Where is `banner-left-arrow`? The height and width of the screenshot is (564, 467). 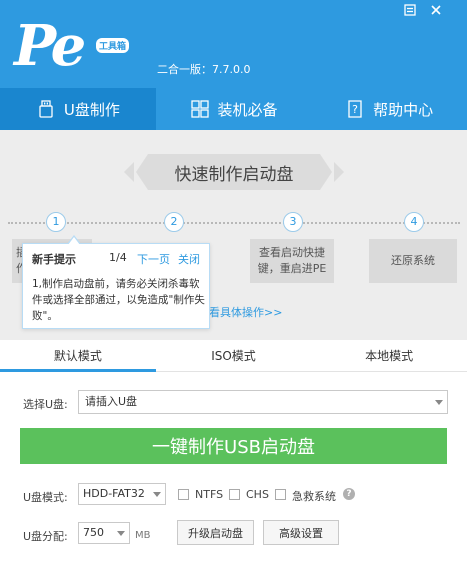 banner-left-arrow is located at coordinates (129, 172).